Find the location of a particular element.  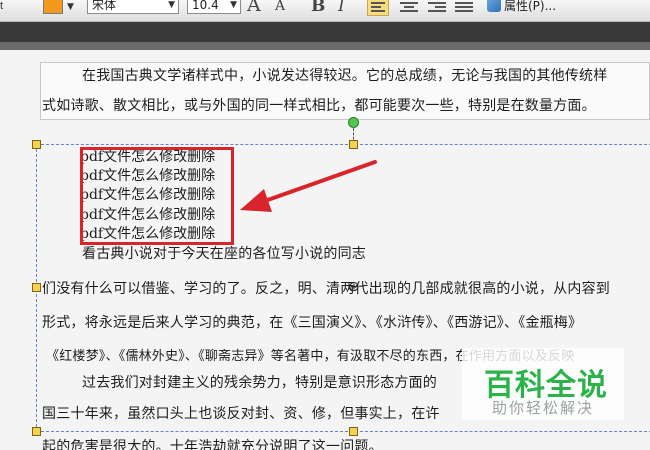

paragraph-line: 们没有什么可以借鉴、学习的了。反之，明、清两代出现的几部成就很高的小说，从内容到 is located at coordinates (326, 289).